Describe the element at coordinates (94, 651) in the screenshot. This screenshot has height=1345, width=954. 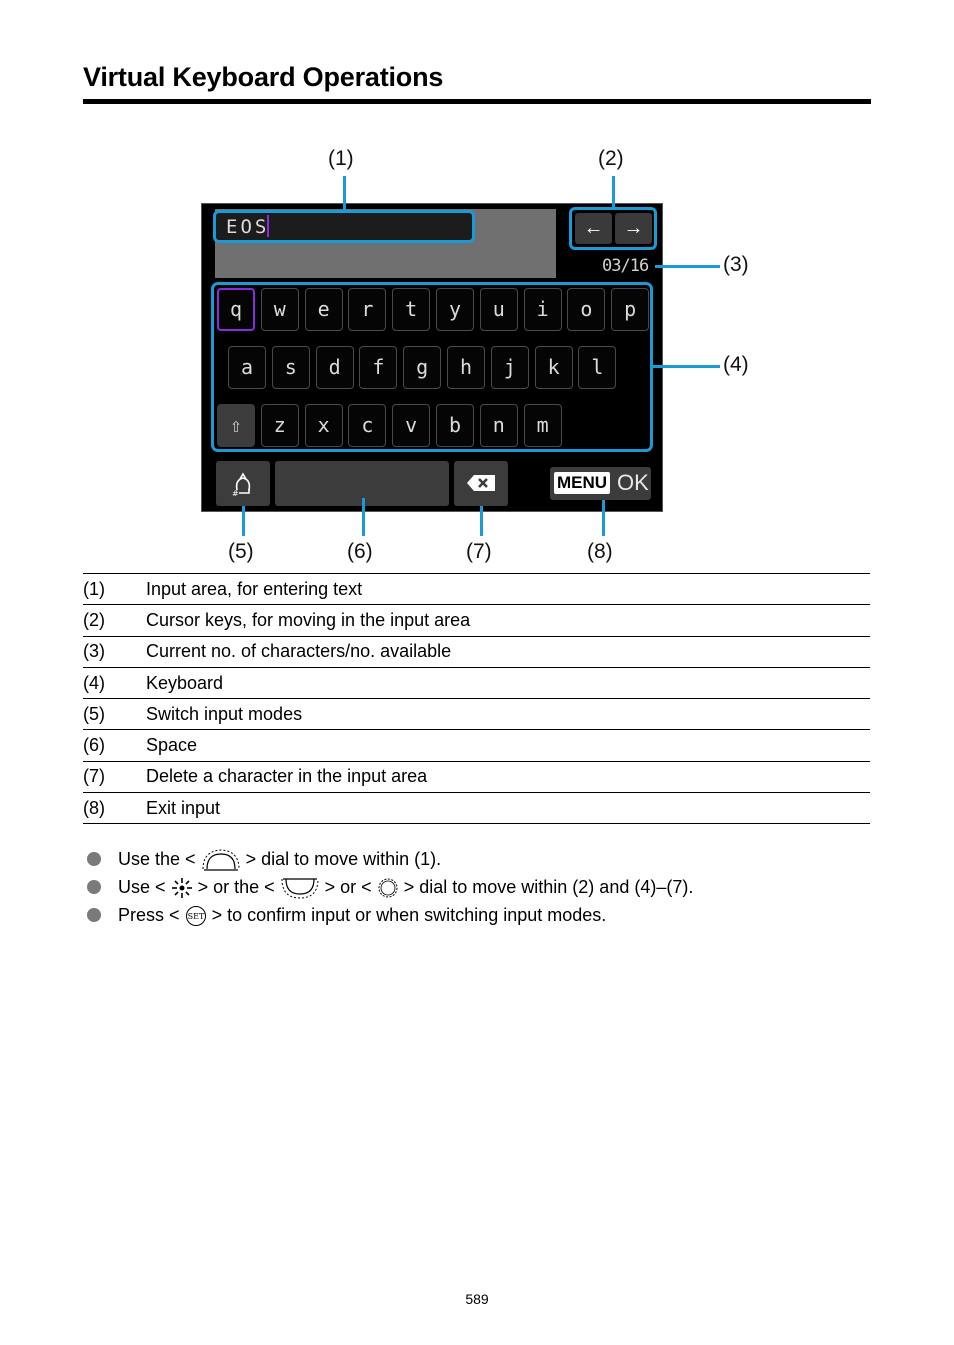
I see `legend-number: (3)` at that location.